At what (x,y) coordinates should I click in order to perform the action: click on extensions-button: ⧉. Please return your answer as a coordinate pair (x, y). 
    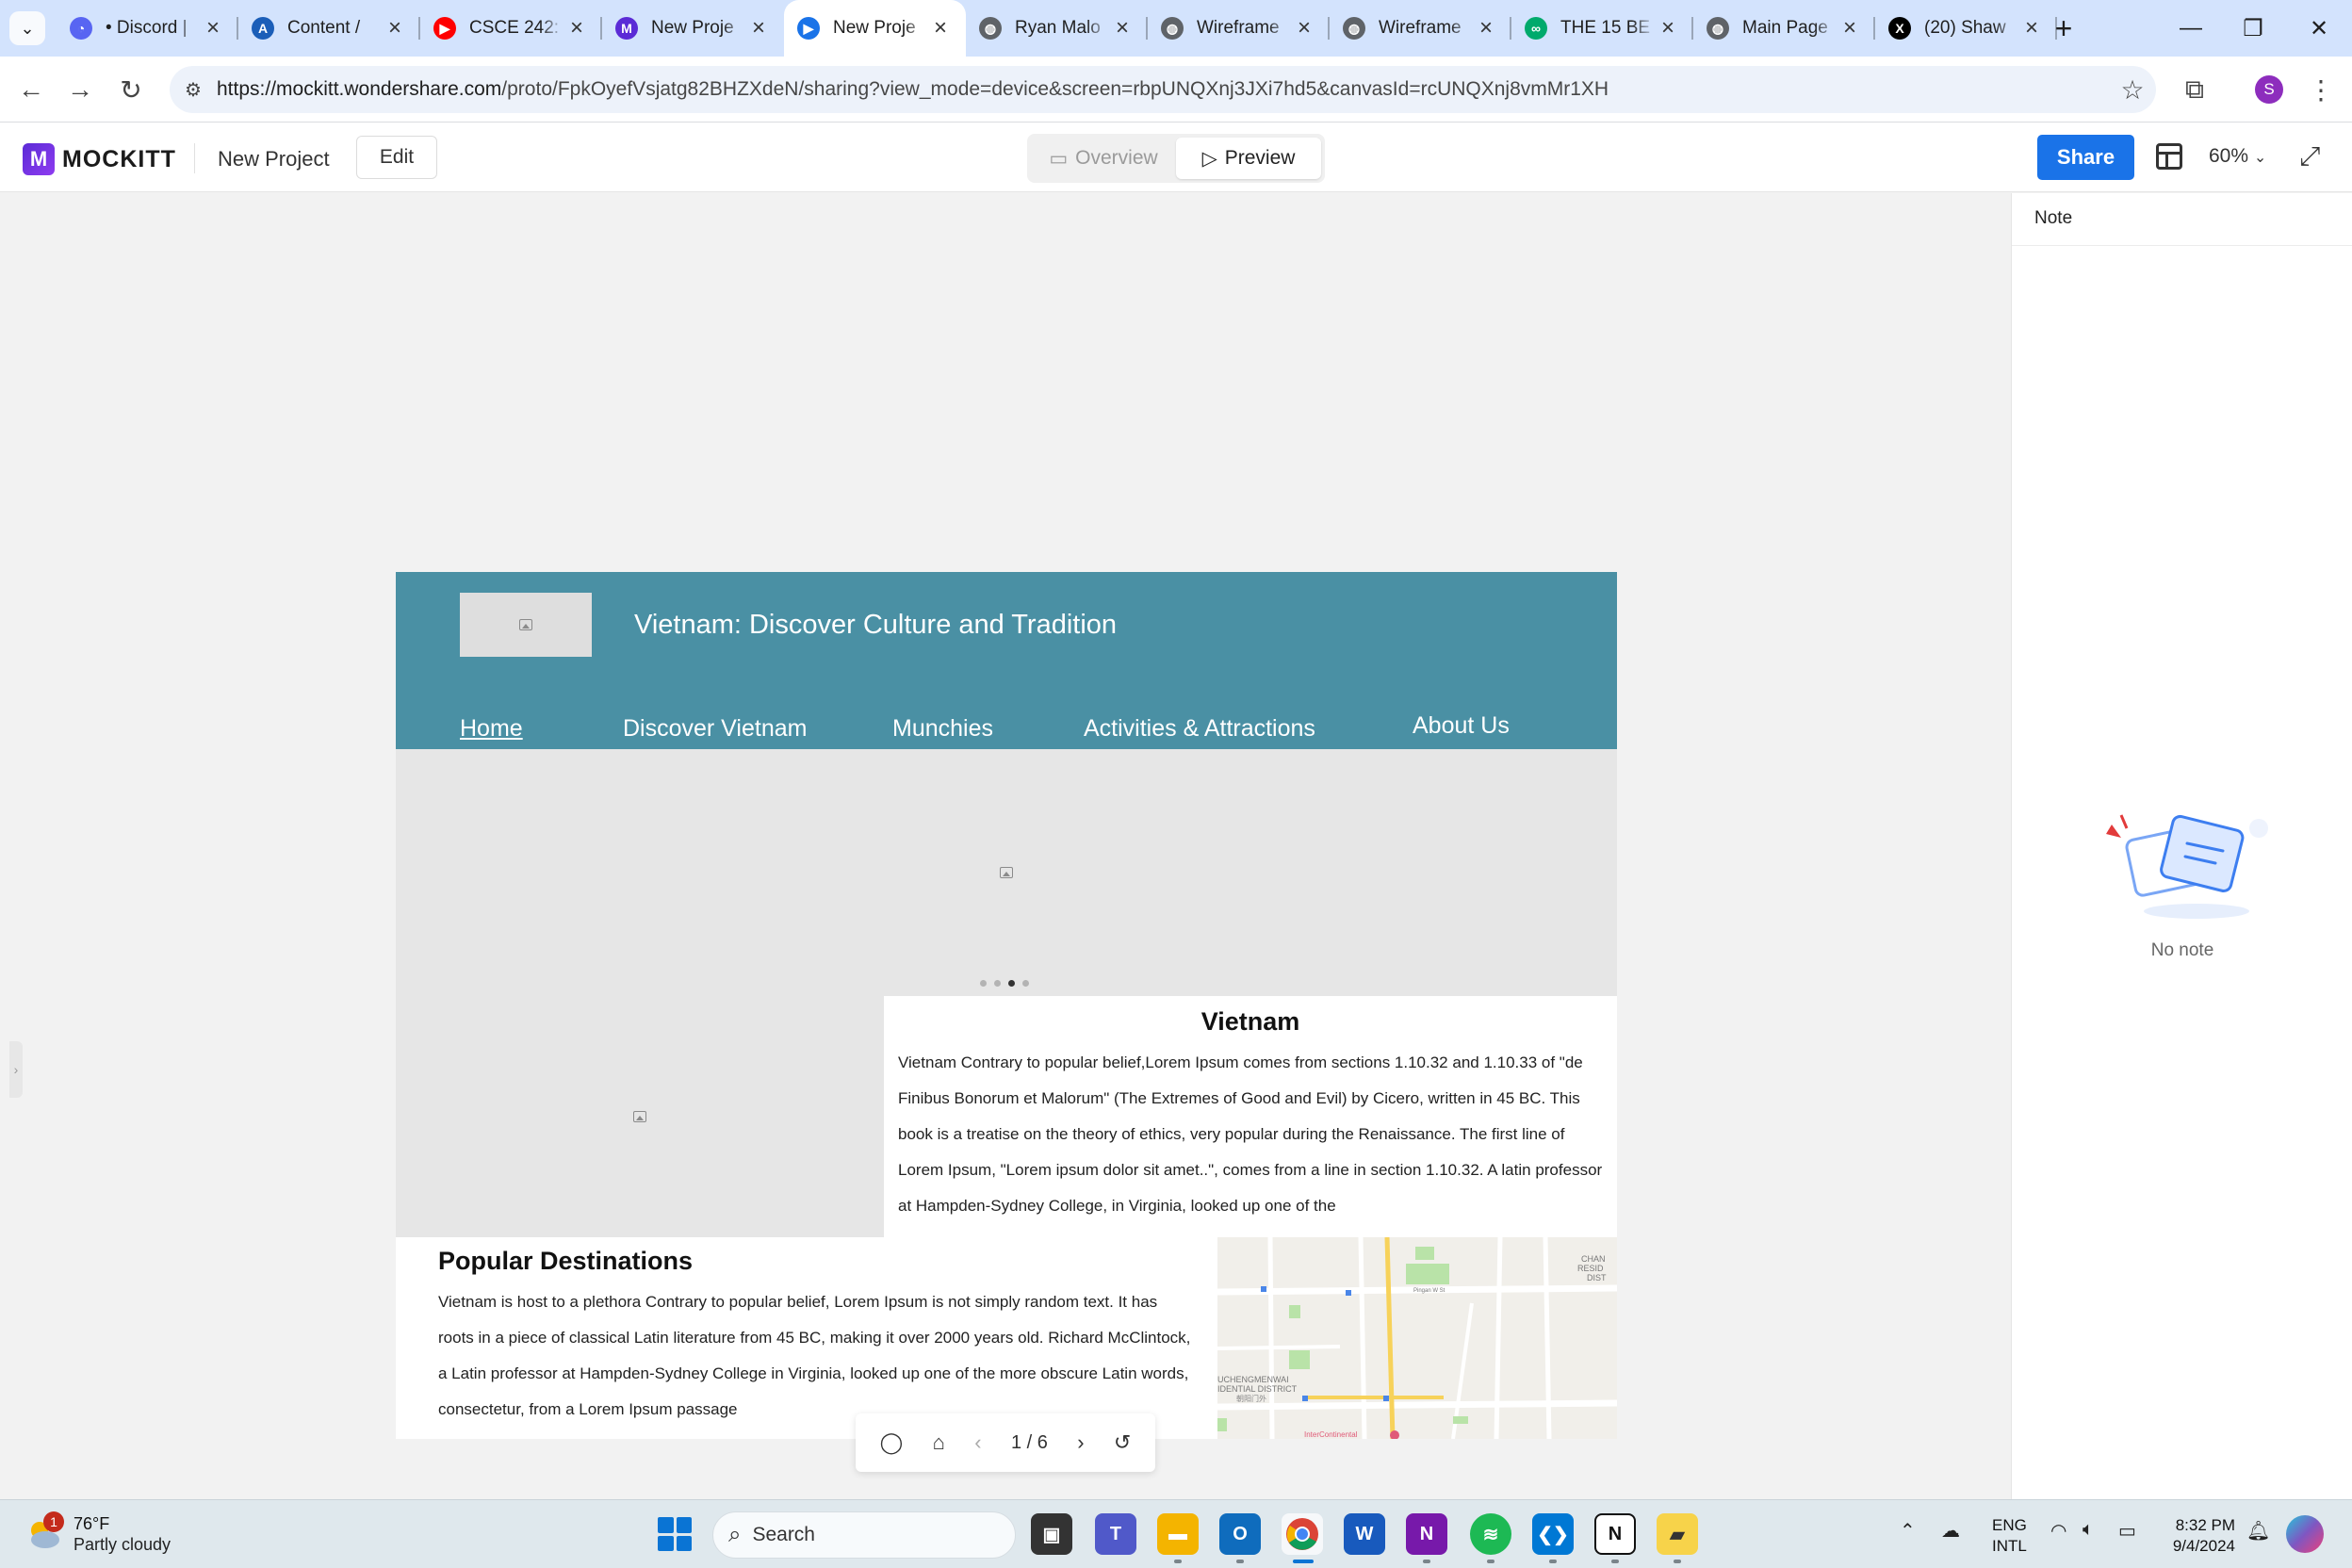
    Looking at the image, I should click on (2194, 89).